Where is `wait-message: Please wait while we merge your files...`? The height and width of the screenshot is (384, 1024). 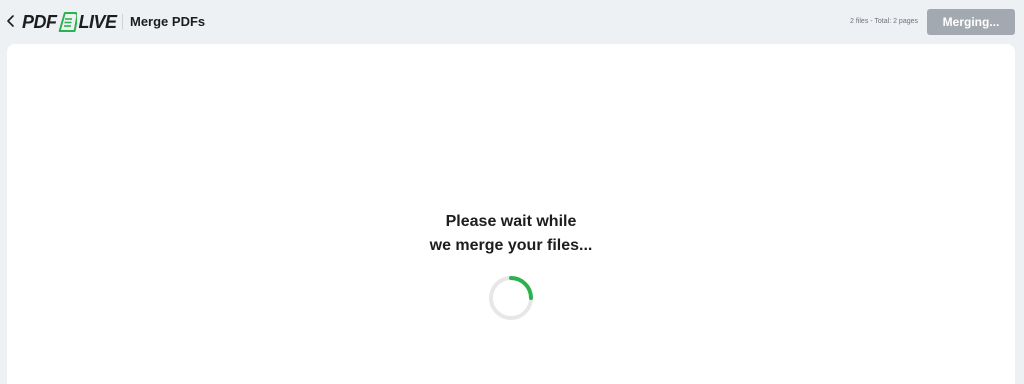 wait-message: Please wait while we merge your files... is located at coordinates (511, 234).